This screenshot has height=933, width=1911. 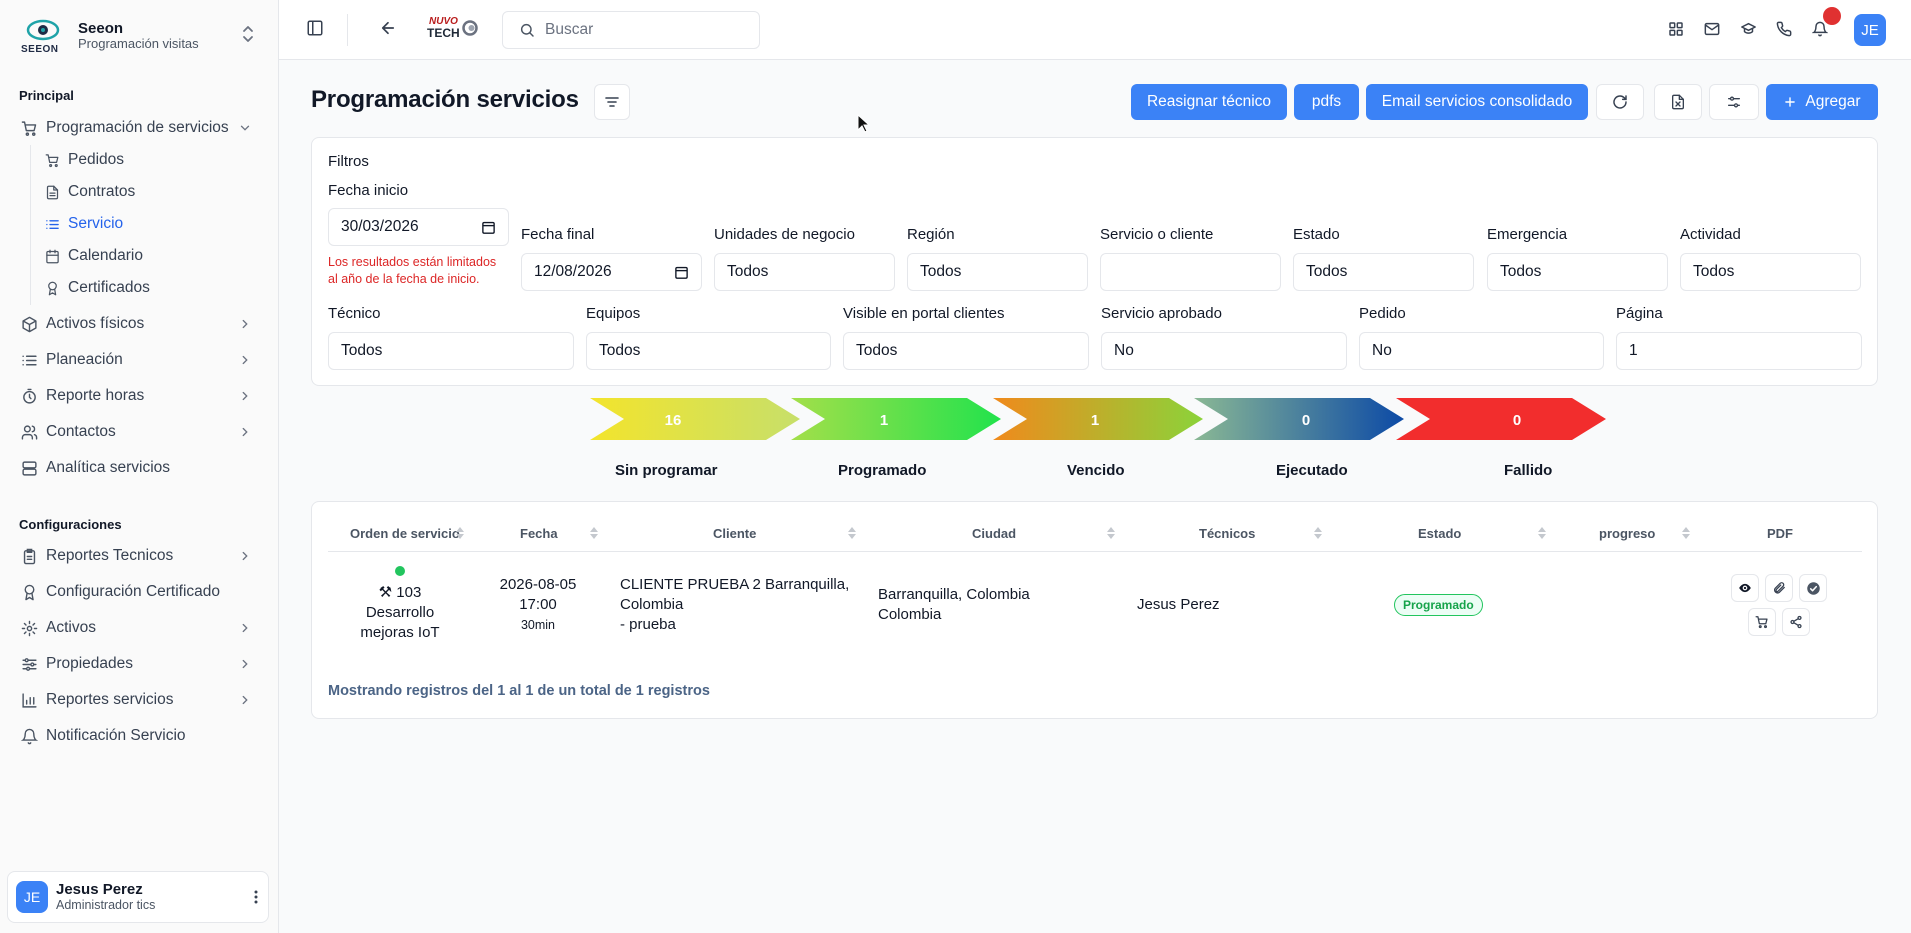 What do you see at coordinates (52, 160) in the screenshot?
I see `cart-icon` at bounding box center [52, 160].